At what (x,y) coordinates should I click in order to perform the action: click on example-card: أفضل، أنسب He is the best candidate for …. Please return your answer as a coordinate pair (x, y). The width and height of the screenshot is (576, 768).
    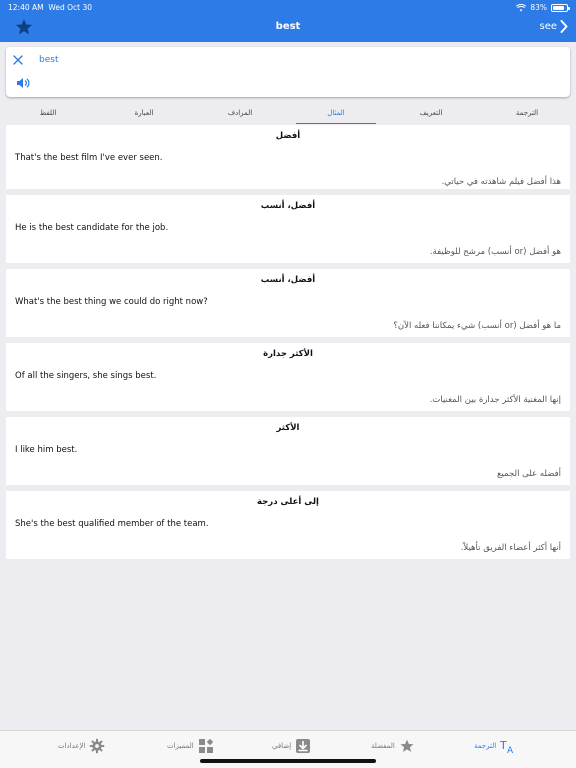
    Looking at the image, I should click on (288, 229).